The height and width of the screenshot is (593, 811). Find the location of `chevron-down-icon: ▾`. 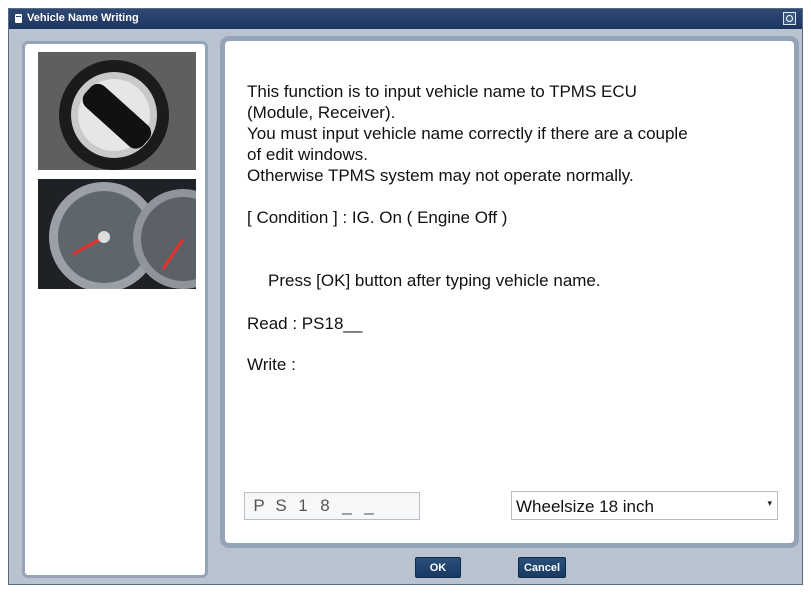

chevron-down-icon: ▾ is located at coordinates (769, 503).